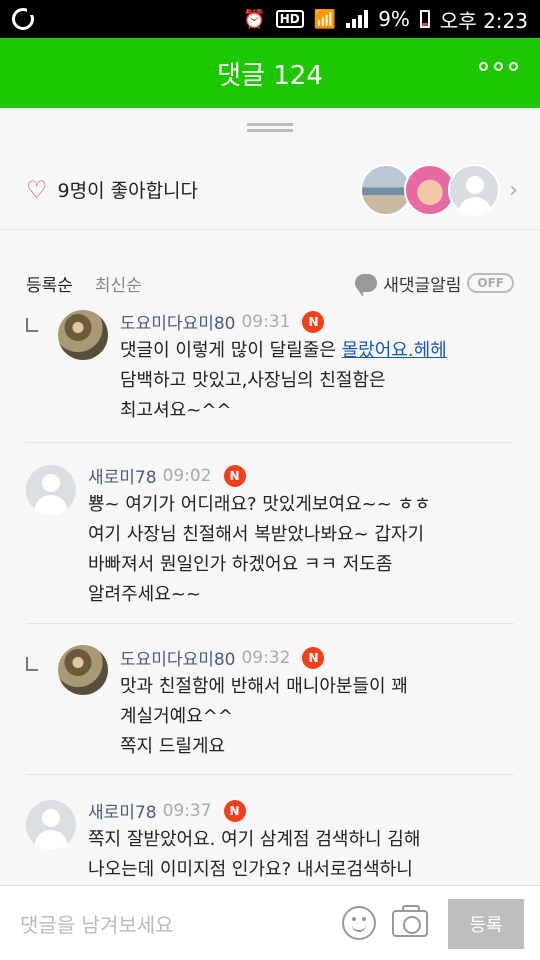  Describe the element at coordinates (264, 716) in the screenshot. I see `comment-text: 맛과 친절함에 반해서 매니아분들이 꽤 계실거예요^^ 쪽지 드릴게요` at that location.